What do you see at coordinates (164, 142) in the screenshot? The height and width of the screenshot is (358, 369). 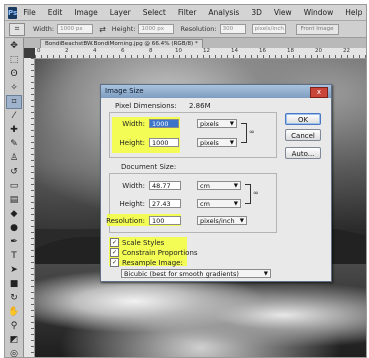 I see `pixel-height-input: 1000` at bounding box center [164, 142].